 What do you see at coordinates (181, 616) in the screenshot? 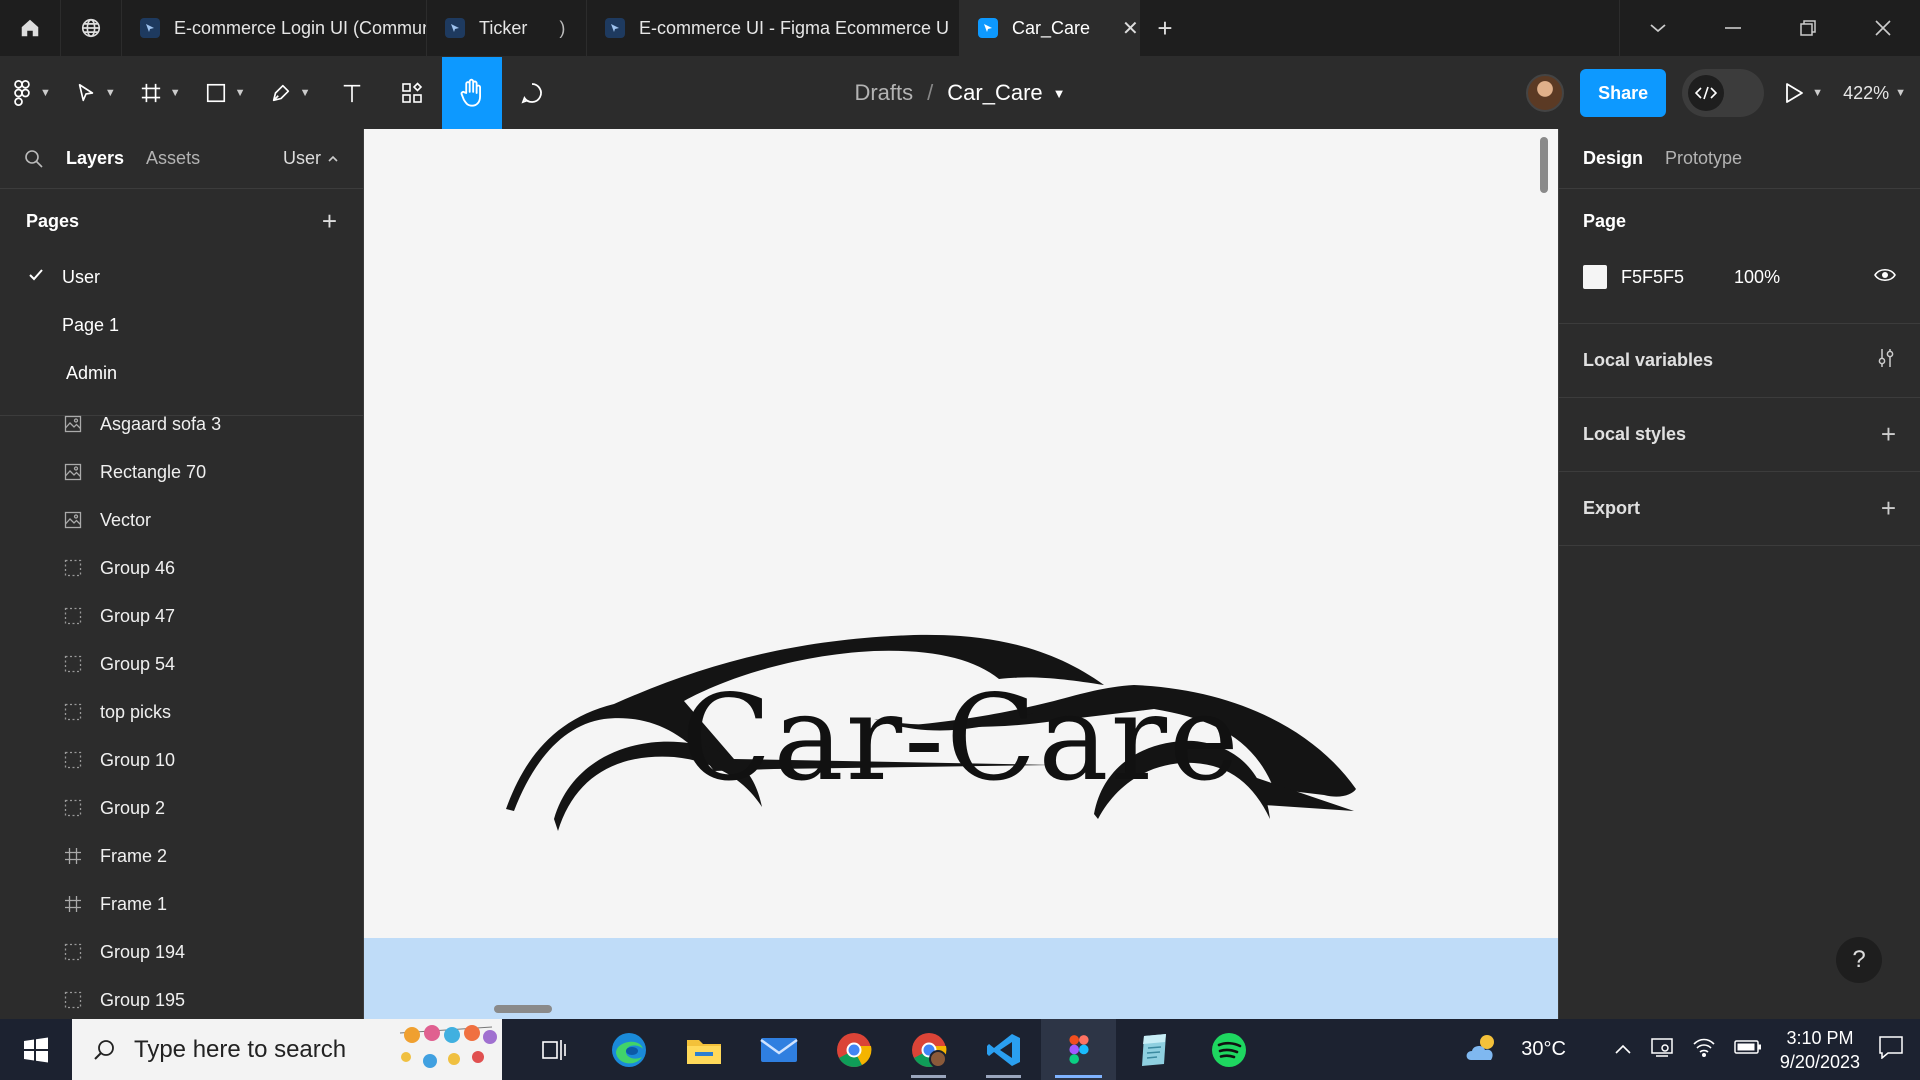
I see `layer-item: Group 47` at bounding box center [181, 616].